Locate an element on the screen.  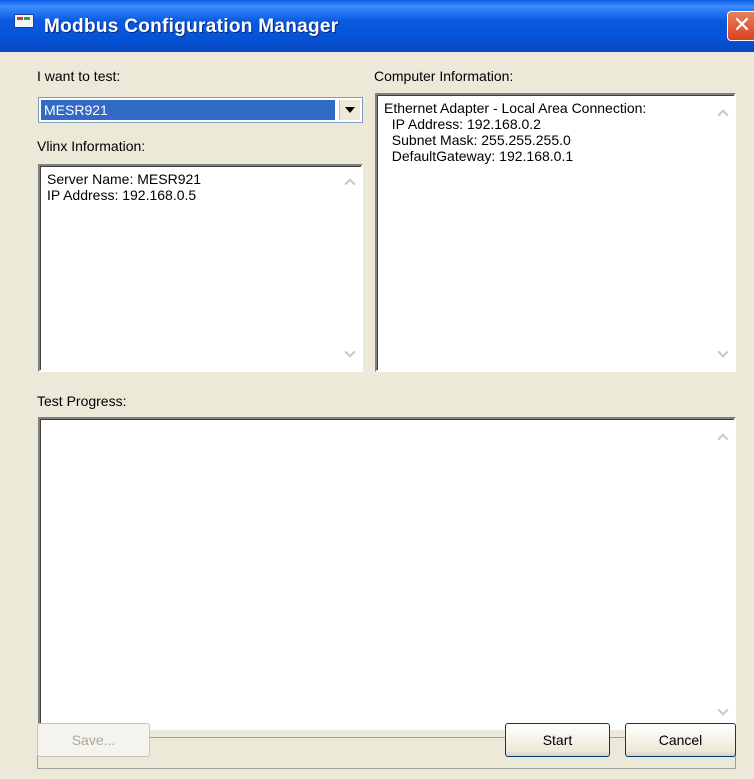
dropdown-button is located at coordinates (349, 110).